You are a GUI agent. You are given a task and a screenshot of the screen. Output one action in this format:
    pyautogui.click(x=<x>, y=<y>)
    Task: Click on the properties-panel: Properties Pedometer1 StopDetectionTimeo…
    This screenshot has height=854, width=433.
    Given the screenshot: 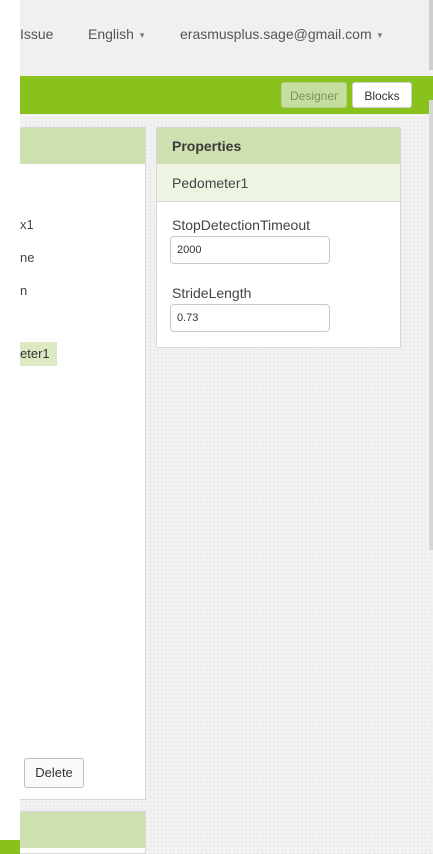 What is the action you would take?
    pyautogui.click(x=278, y=237)
    